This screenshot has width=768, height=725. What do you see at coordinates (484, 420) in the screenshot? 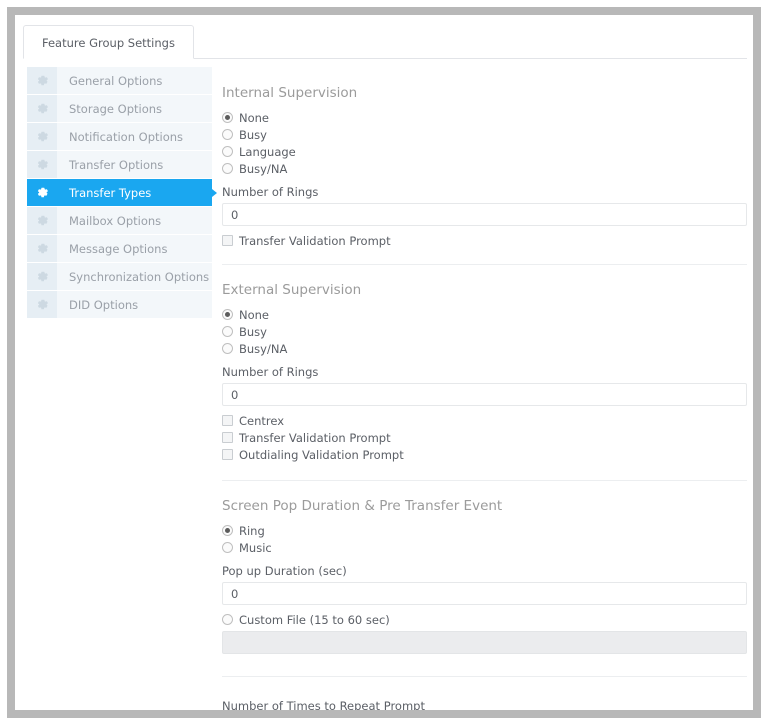
I see `external-supervision-option: Centrex` at bounding box center [484, 420].